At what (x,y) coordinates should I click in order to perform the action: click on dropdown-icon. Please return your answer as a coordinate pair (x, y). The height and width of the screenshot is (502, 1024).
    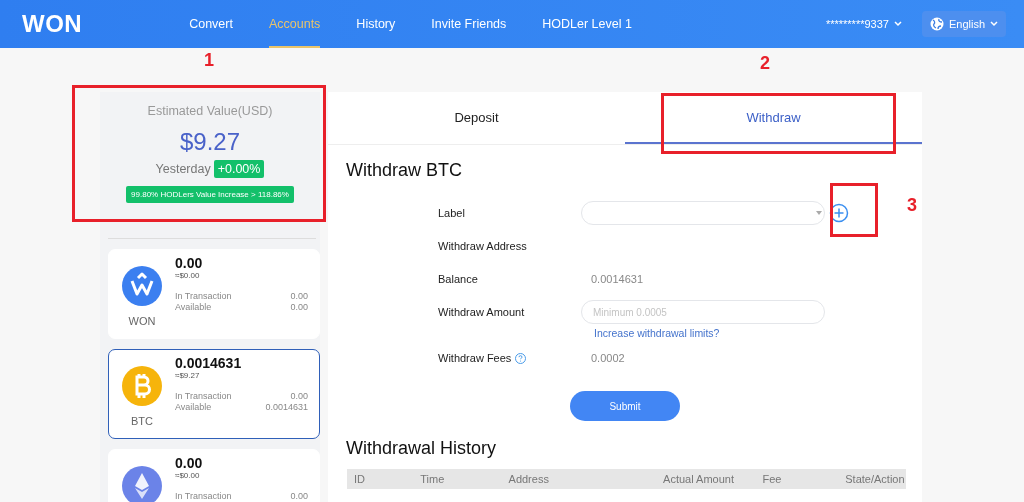
    Looking at the image, I should click on (819, 213).